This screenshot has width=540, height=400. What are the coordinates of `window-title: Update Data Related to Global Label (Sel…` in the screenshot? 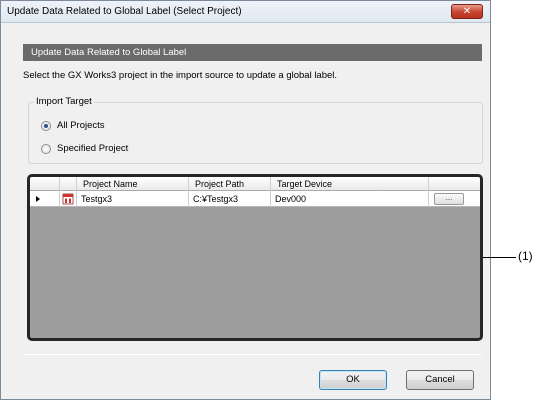 It's located at (124, 11).